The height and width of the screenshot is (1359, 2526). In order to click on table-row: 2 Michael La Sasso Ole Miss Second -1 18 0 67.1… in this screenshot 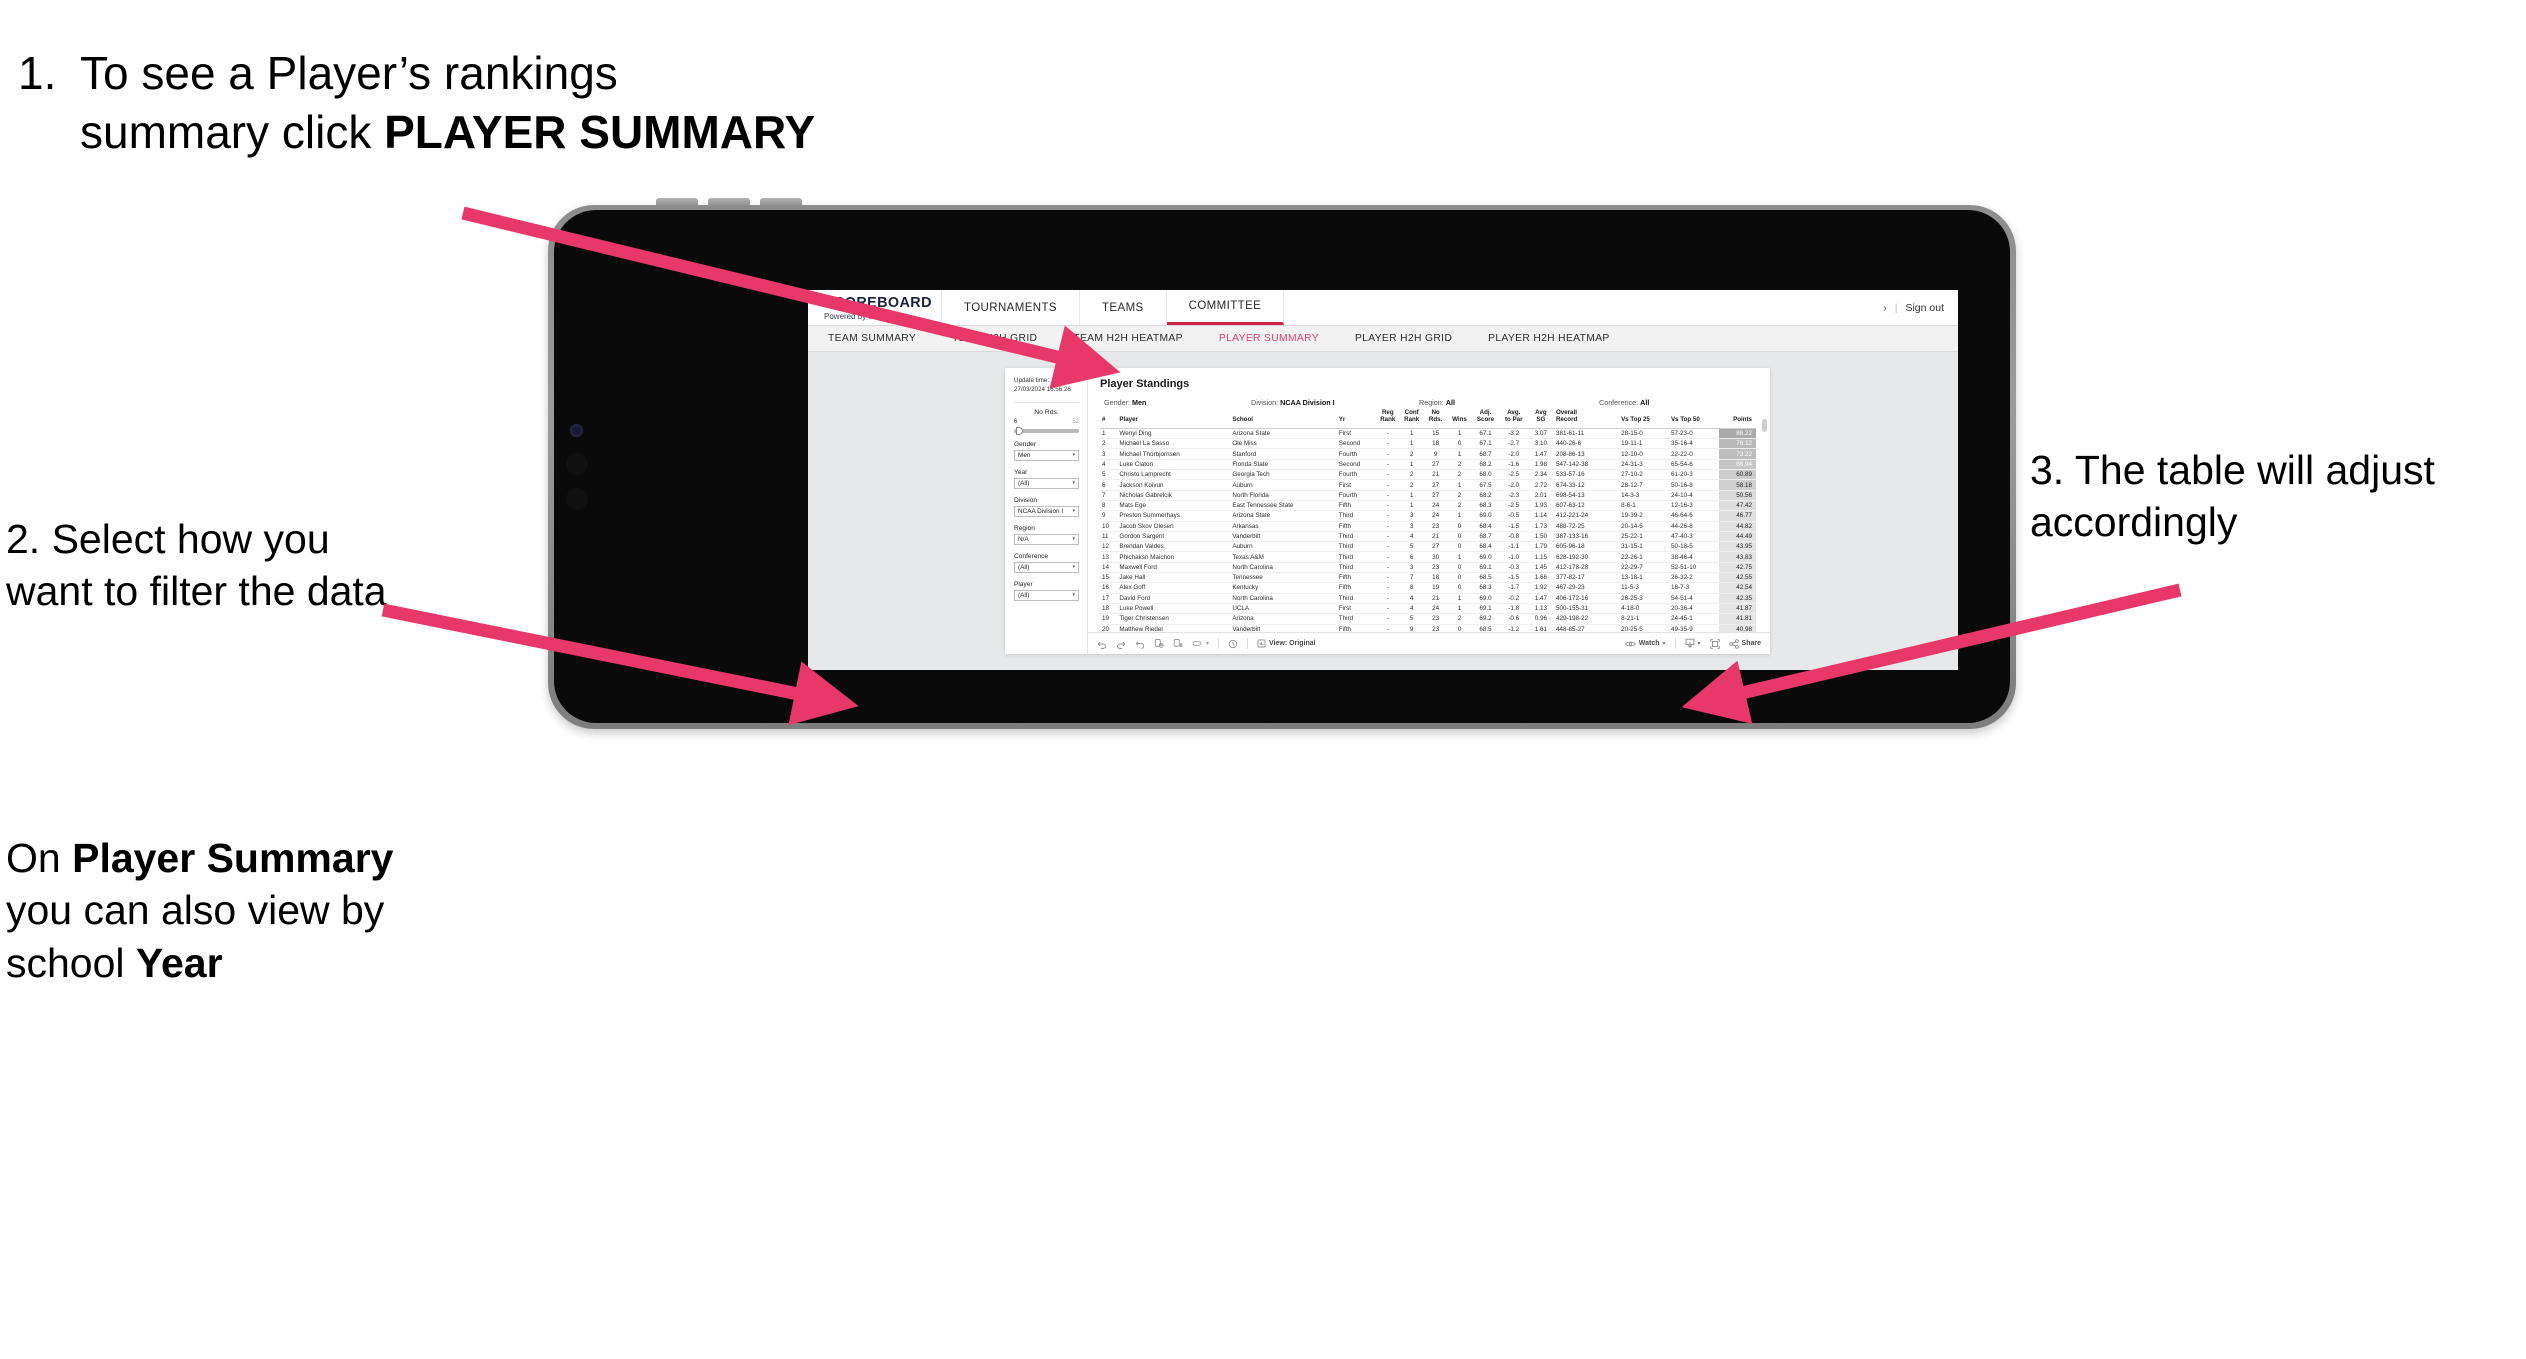, I will do `click(1428, 444)`.